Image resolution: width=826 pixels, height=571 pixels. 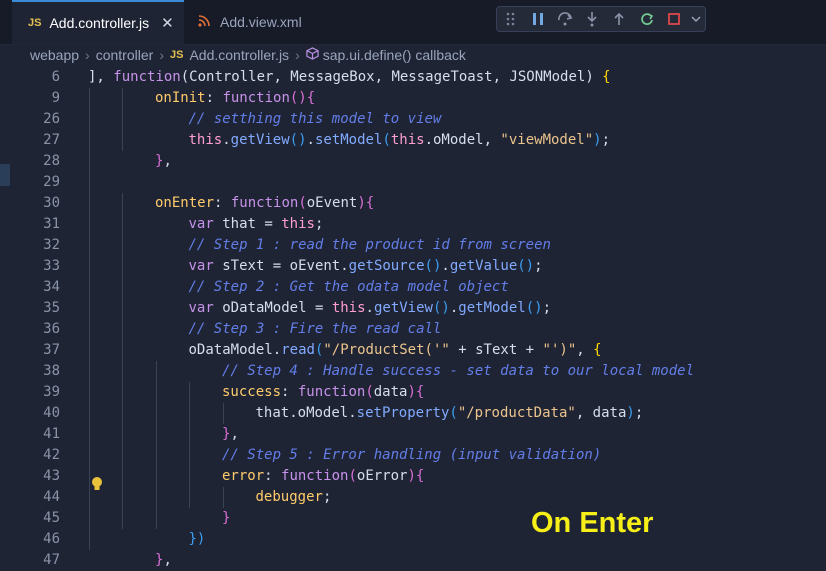 I want to click on code-token: }, so click(x=226, y=518).